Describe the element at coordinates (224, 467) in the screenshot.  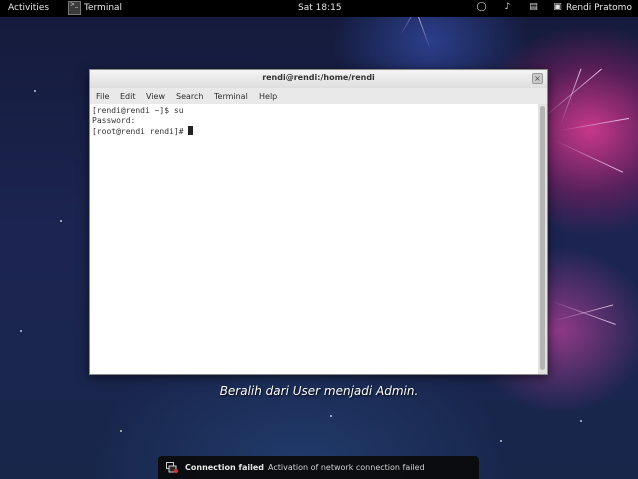
I see `notification-title: Connection failed` at that location.